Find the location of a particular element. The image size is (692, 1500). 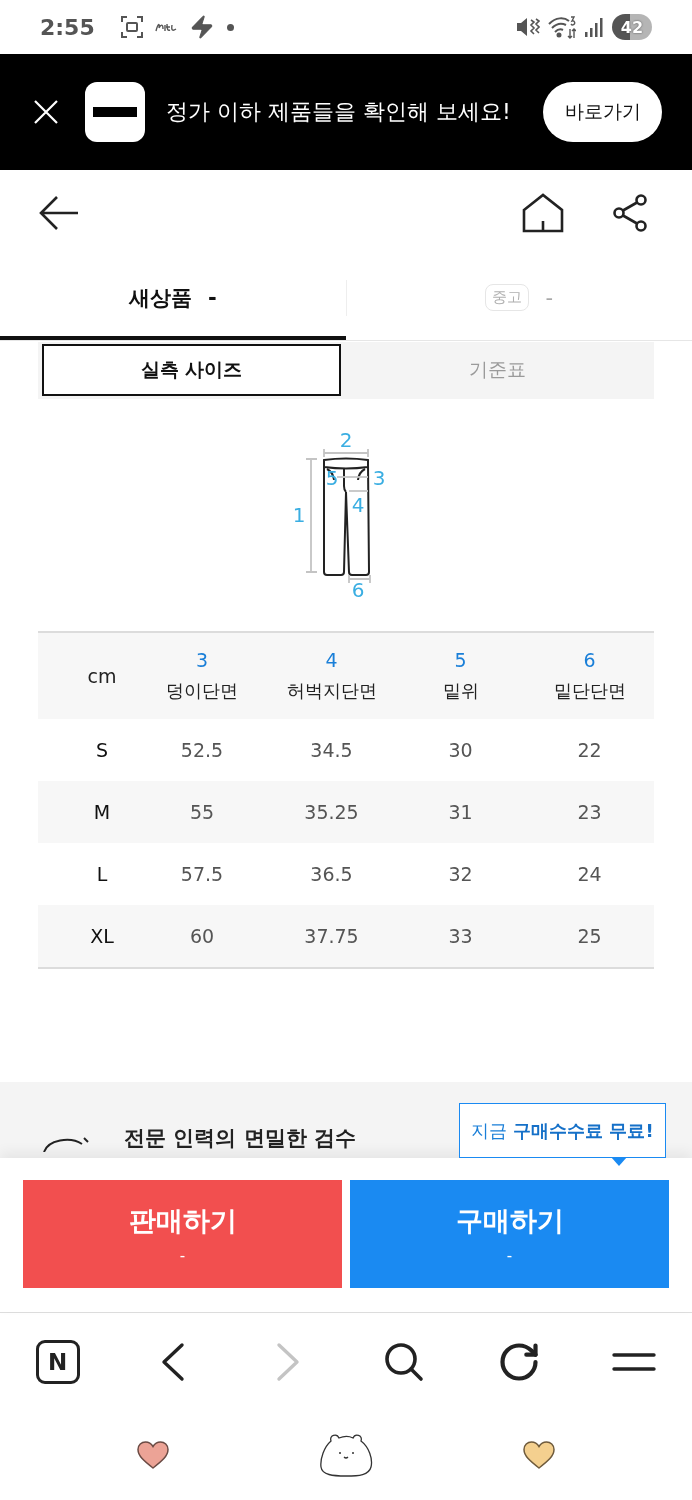

size-cell: L is located at coordinates (102, 874).